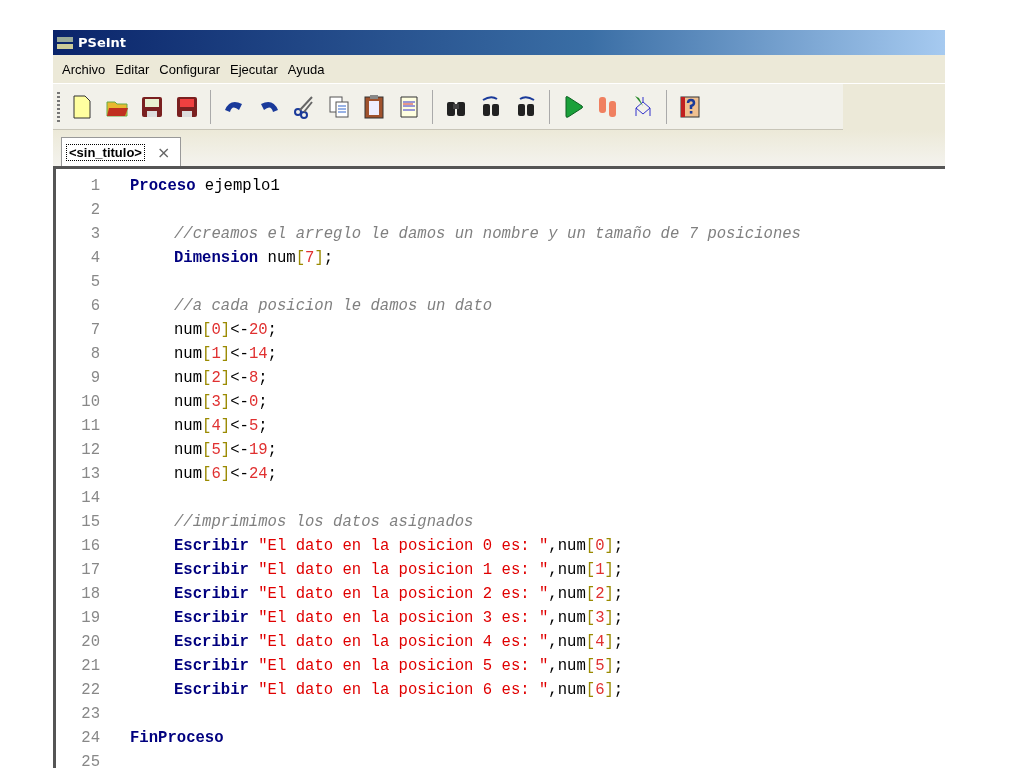 The image size is (1024, 768). What do you see at coordinates (399, 642) in the screenshot?
I see `code-line: Escribir "El dato en la posicion 4 es: ",num[4];` at bounding box center [399, 642].